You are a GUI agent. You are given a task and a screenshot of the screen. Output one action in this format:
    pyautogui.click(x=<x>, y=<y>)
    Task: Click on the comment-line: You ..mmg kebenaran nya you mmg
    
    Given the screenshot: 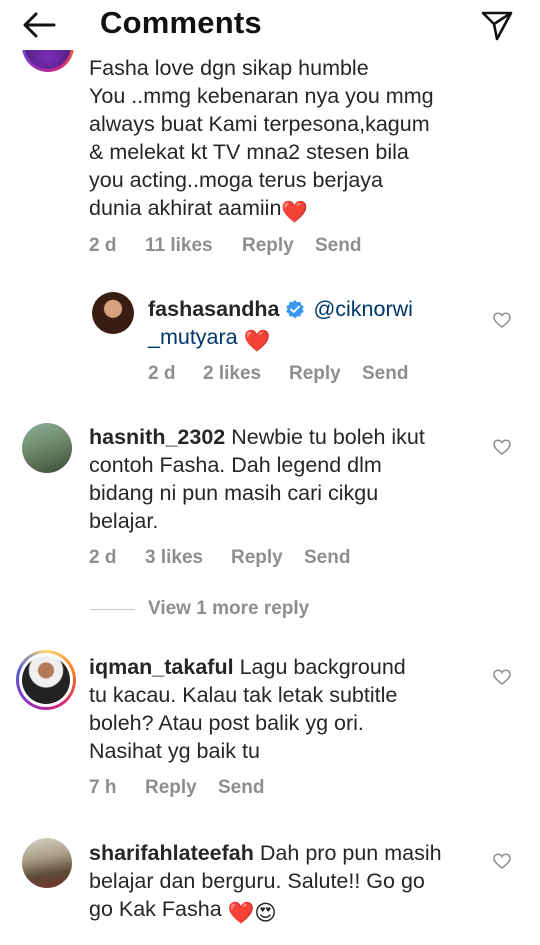 What is the action you would take?
    pyautogui.click(x=261, y=96)
    